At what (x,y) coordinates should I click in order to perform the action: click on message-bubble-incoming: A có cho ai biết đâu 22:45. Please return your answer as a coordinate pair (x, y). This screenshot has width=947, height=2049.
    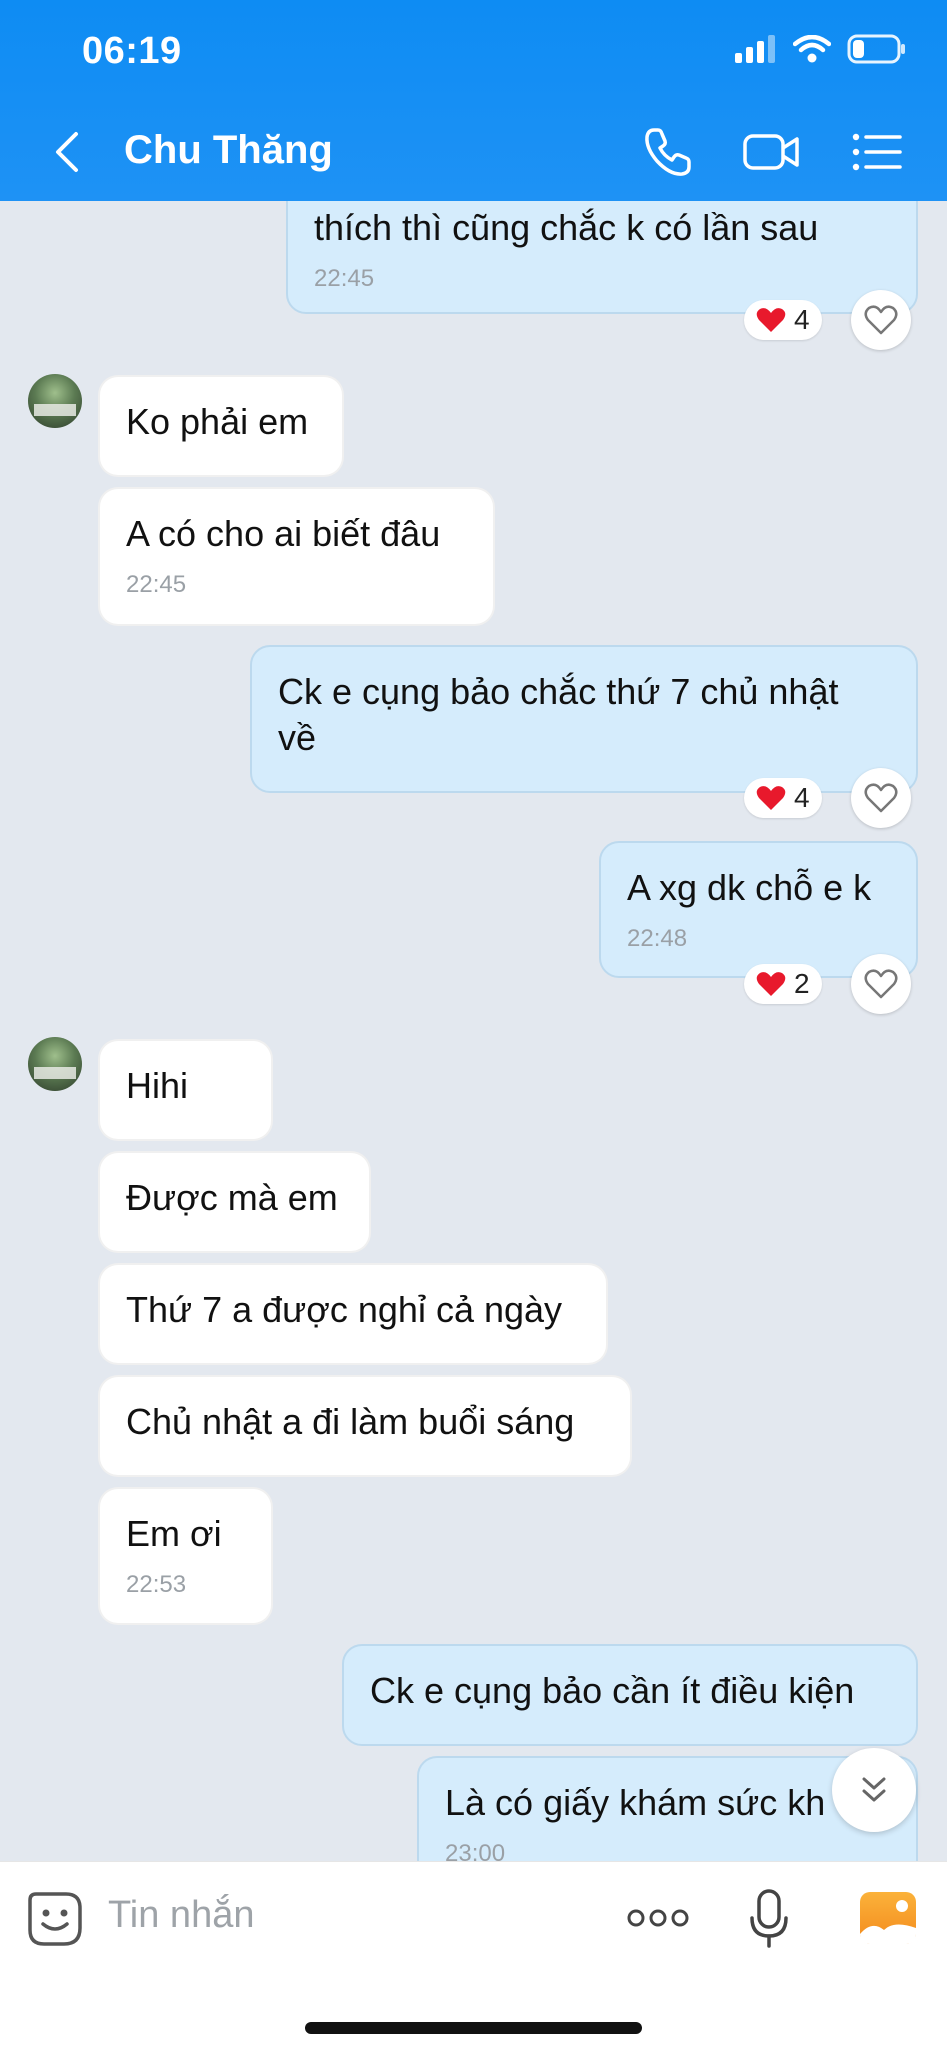
    Looking at the image, I should click on (296, 556).